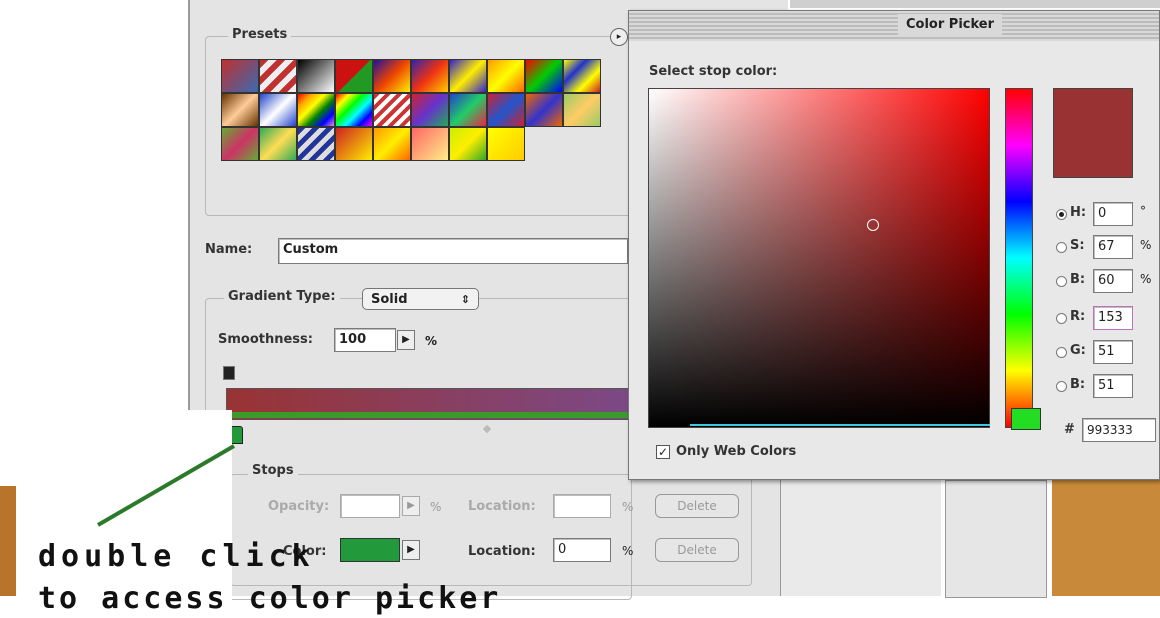  I want to click on g-label: G:, so click(1078, 350).